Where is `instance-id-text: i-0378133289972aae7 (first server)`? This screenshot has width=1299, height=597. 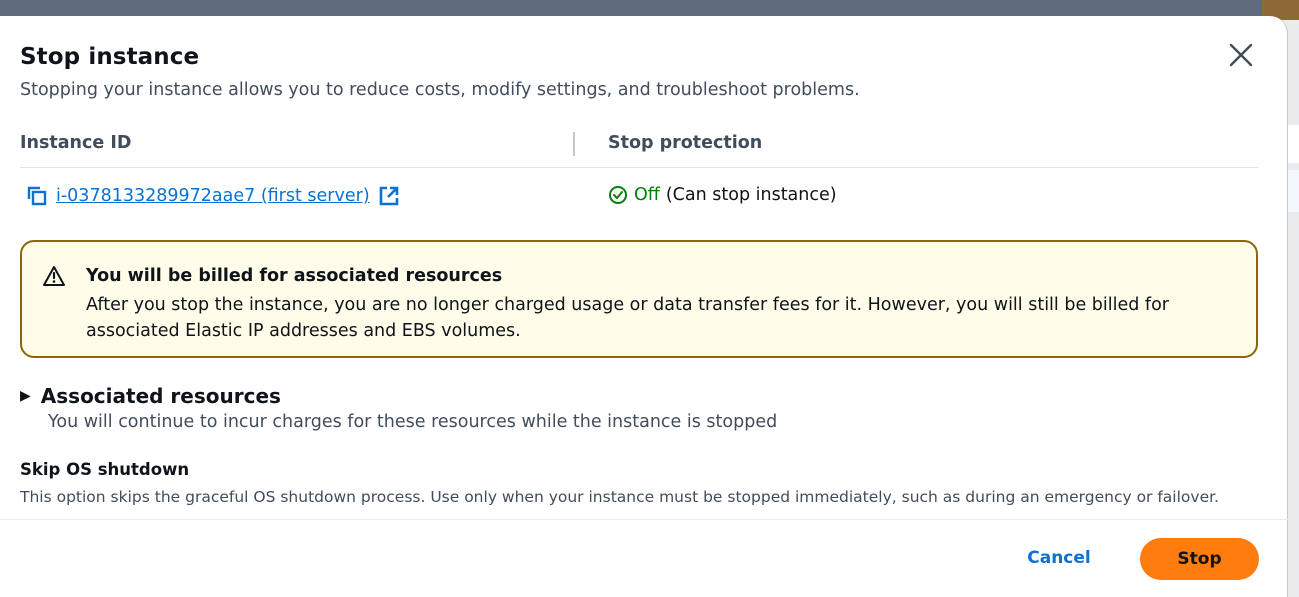 instance-id-text: i-0378133289972aae7 (first server) is located at coordinates (213, 196).